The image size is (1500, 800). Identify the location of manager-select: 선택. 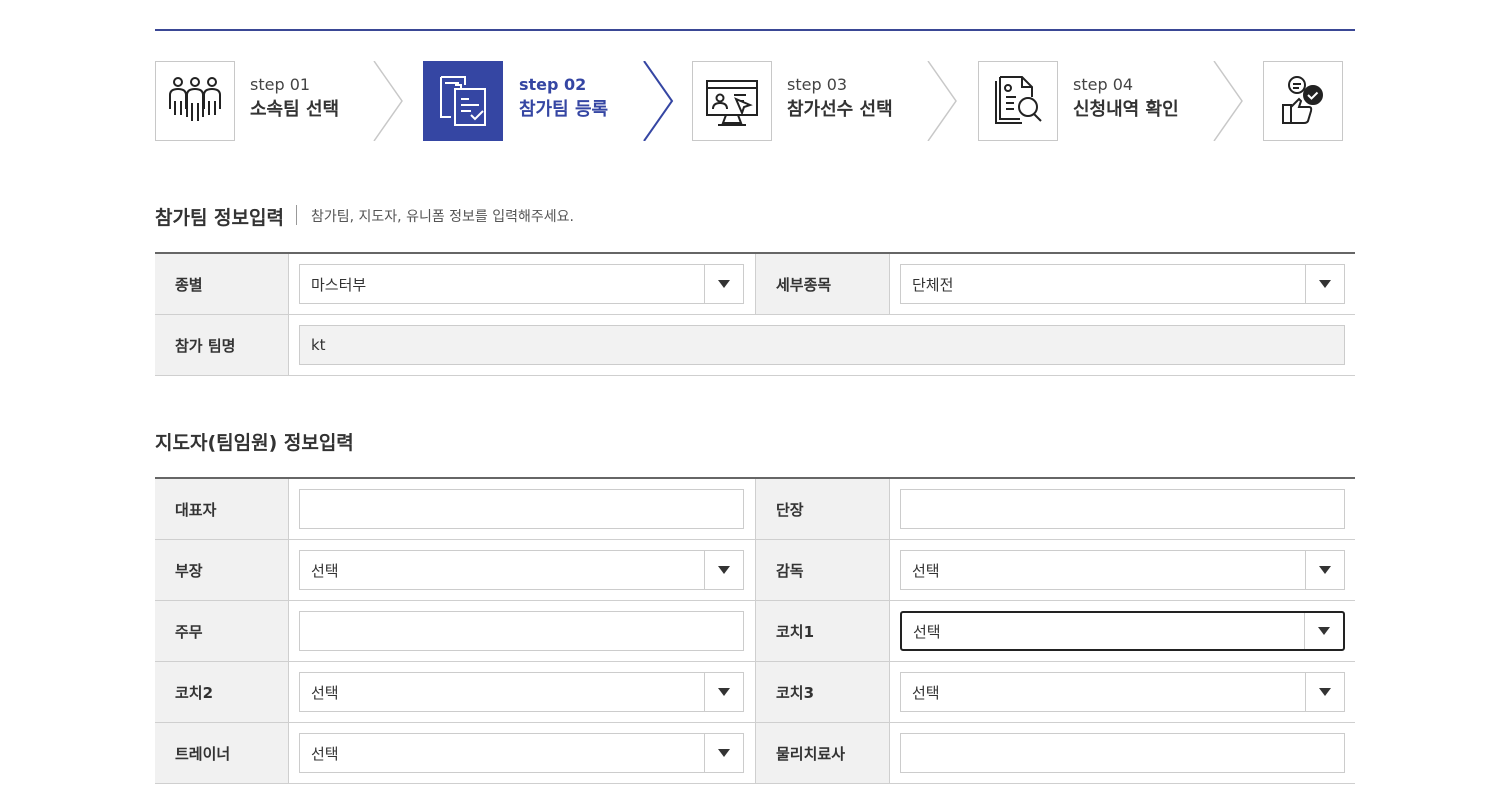
(521, 570).